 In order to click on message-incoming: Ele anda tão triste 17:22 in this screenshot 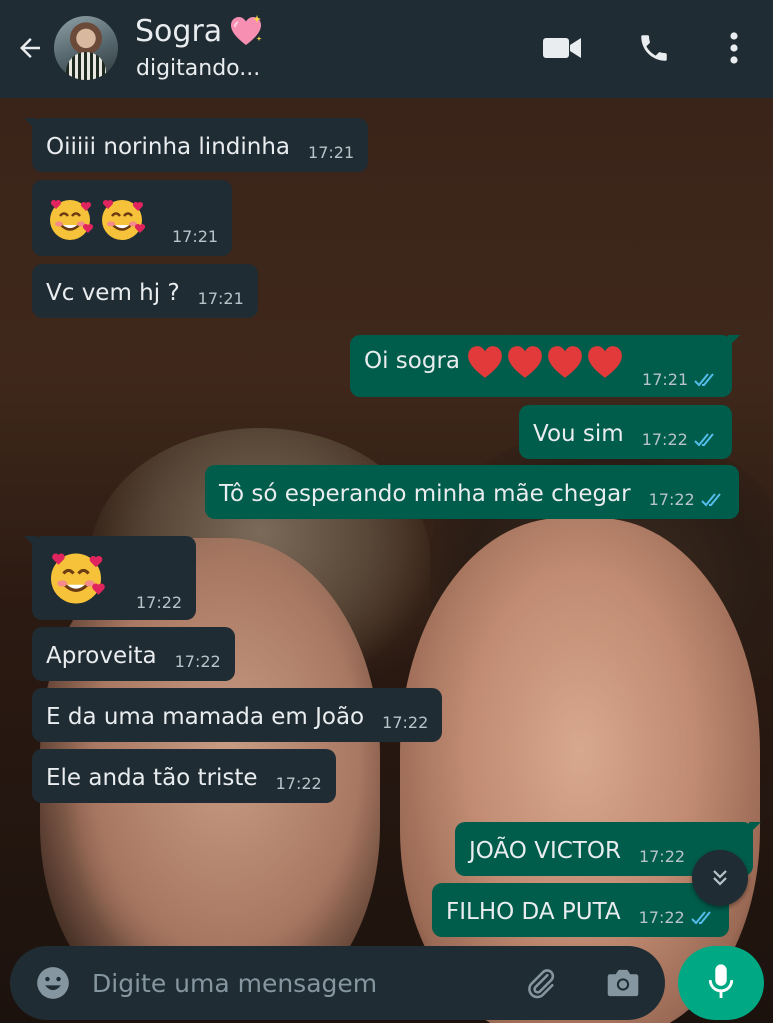, I will do `click(184, 776)`.